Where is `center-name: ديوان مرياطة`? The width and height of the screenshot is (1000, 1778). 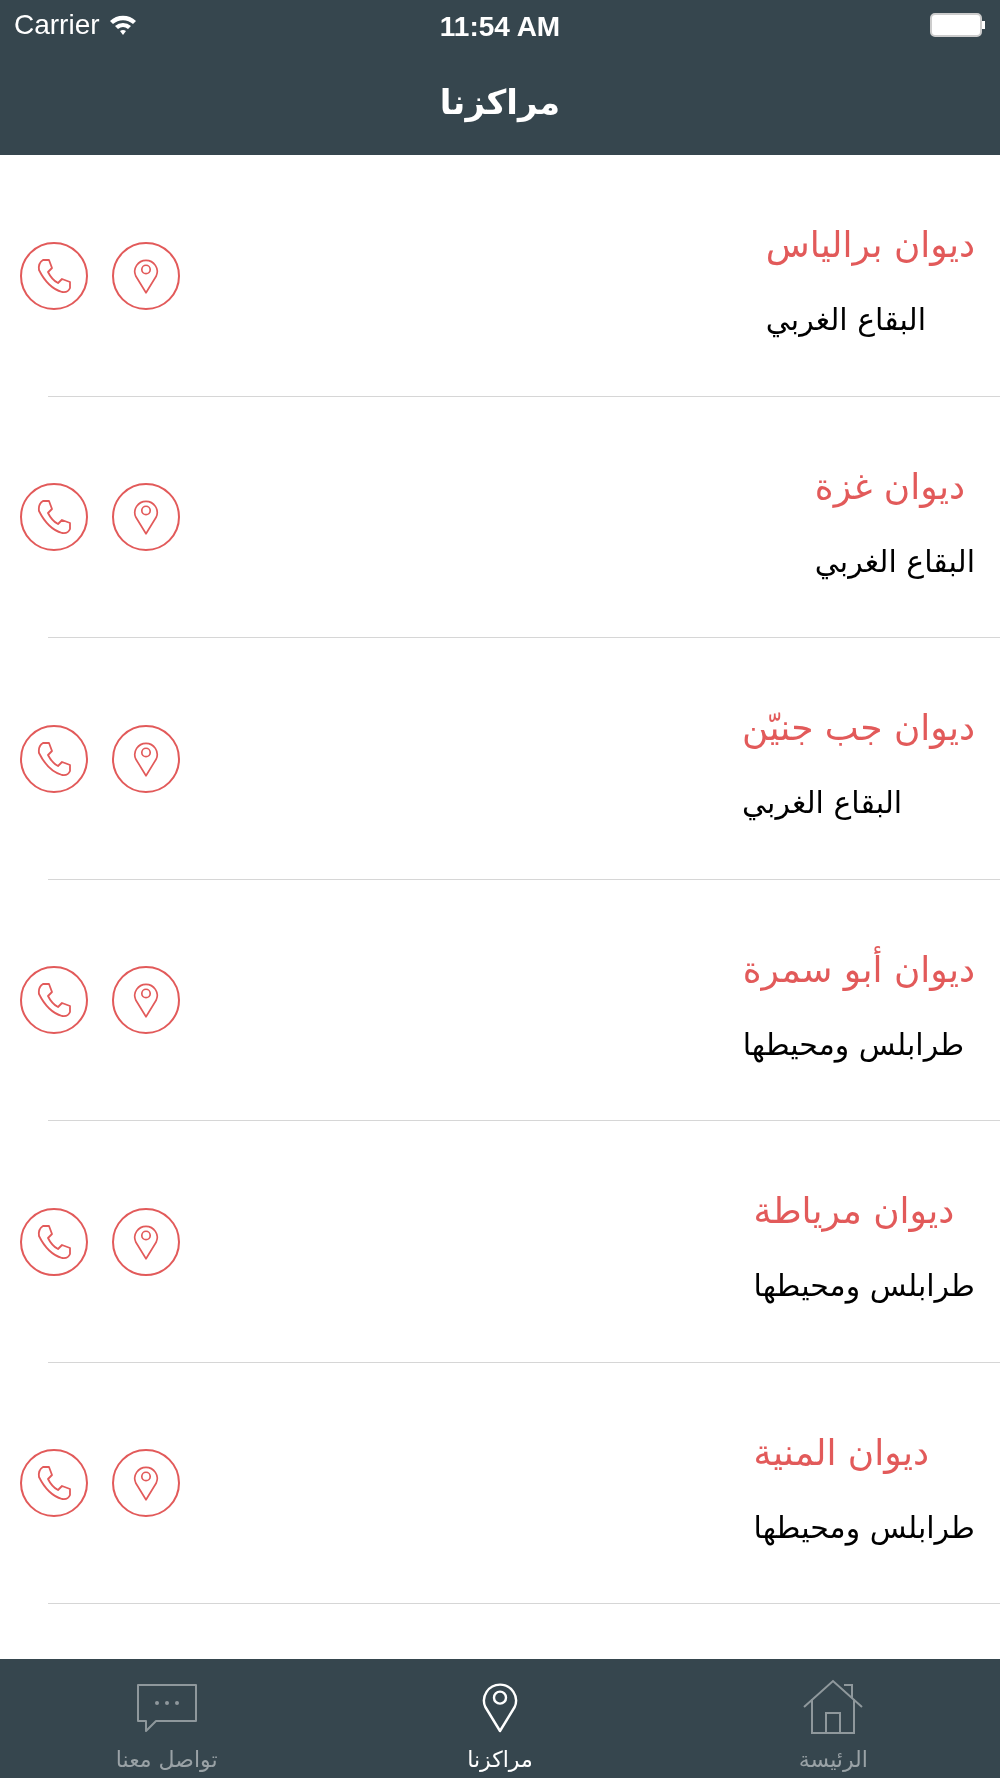
center-name: ديوان مرياطة is located at coordinates (854, 1211).